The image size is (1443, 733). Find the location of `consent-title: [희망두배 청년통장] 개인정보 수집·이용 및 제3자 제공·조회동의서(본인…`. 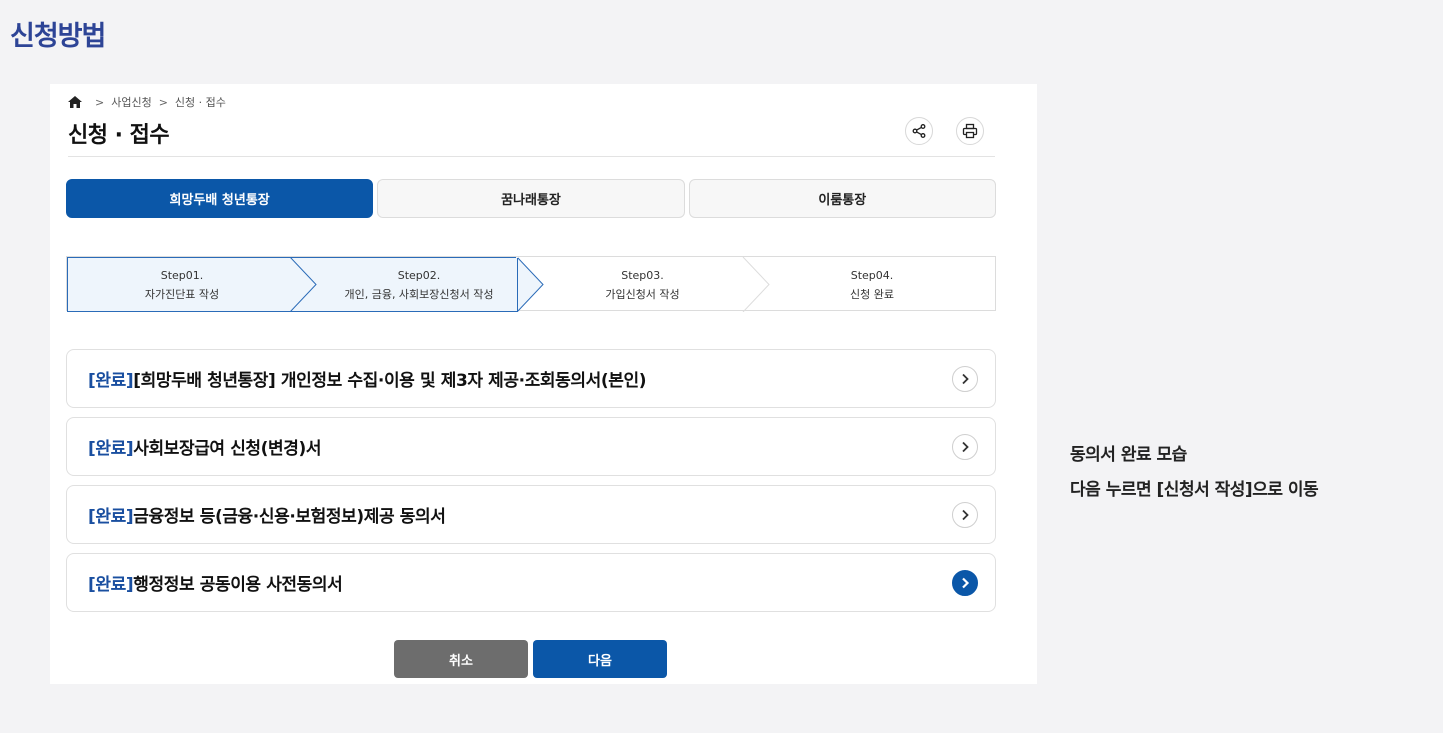

consent-title: [희망두배 청년통장] 개인정보 수집·이용 및 제3자 제공·조회동의서(본인… is located at coordinates (390, 381).